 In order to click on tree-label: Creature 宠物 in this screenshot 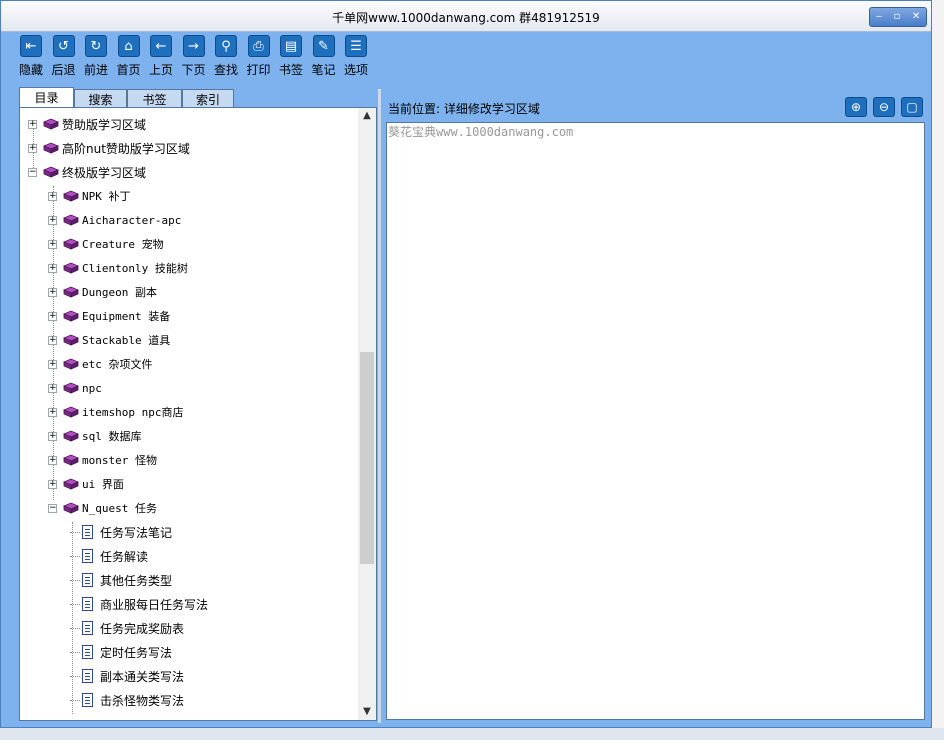, I will do `click(123, 244)`.